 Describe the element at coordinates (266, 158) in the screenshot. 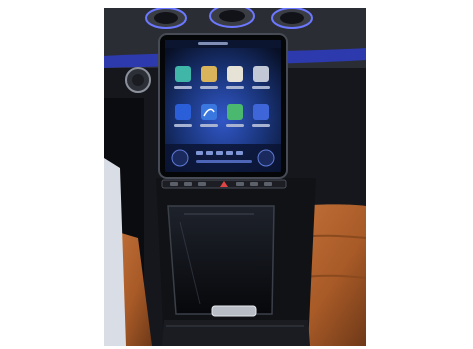

I see `climate-right-dial` at that location.